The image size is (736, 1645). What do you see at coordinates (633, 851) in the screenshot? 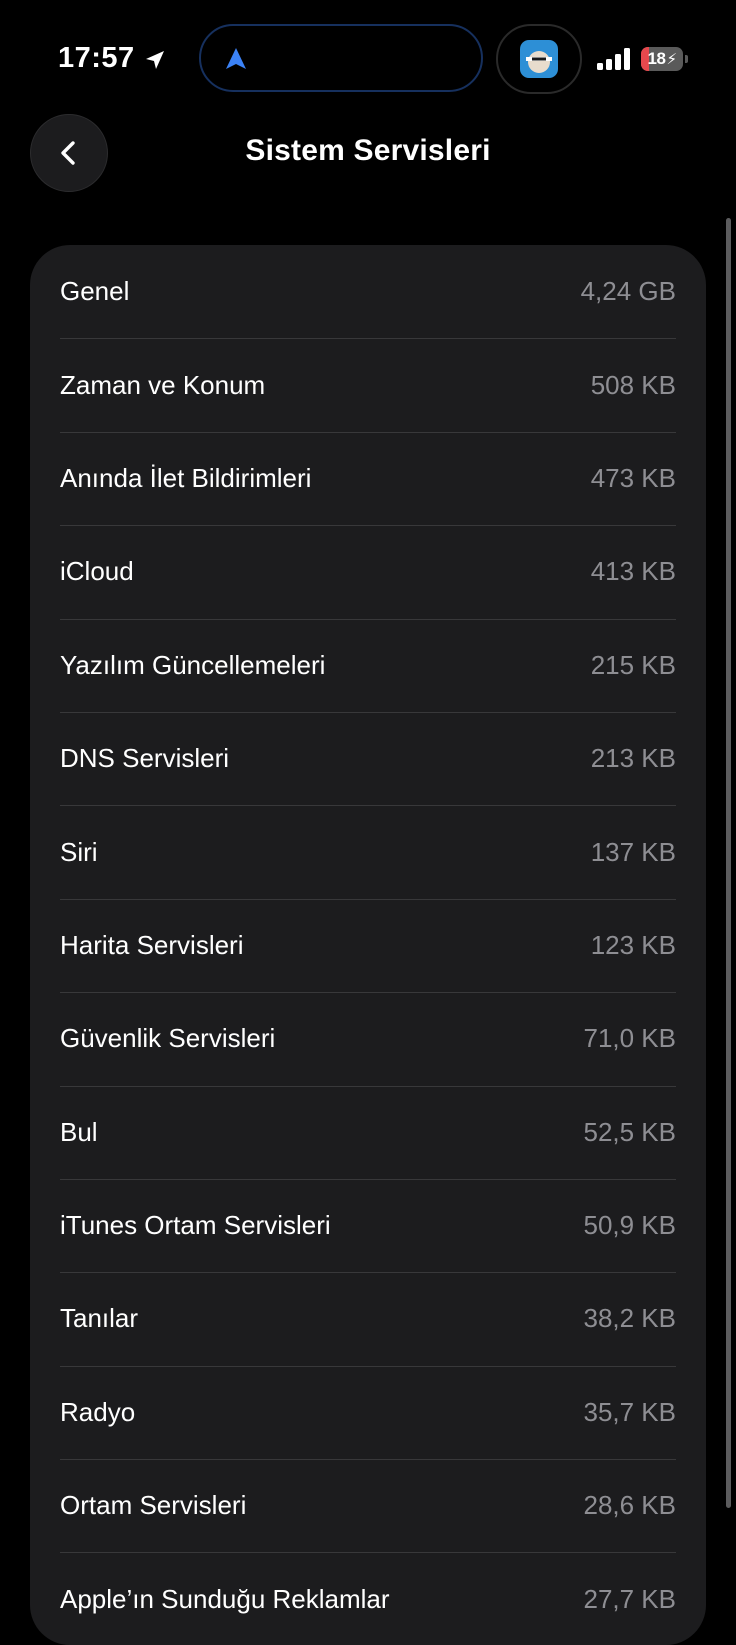
I see `service-size: 137 KB` at bounding box center [633, 851].